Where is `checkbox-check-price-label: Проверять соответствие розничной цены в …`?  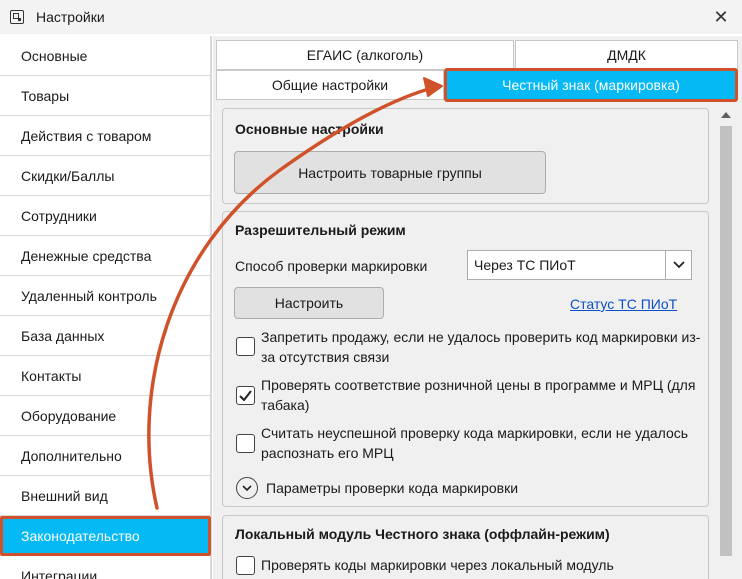 checkbox-check-price-label: Проверять соответствие розничной цены в … is located at coordinates (478, 395).